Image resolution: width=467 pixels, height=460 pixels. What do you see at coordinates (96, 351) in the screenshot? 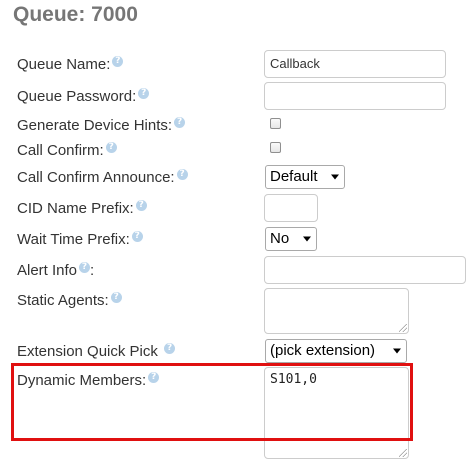
I see `extension-quick-pick-label: Extension Quick Pick ?` at bounding box center [96, 351].